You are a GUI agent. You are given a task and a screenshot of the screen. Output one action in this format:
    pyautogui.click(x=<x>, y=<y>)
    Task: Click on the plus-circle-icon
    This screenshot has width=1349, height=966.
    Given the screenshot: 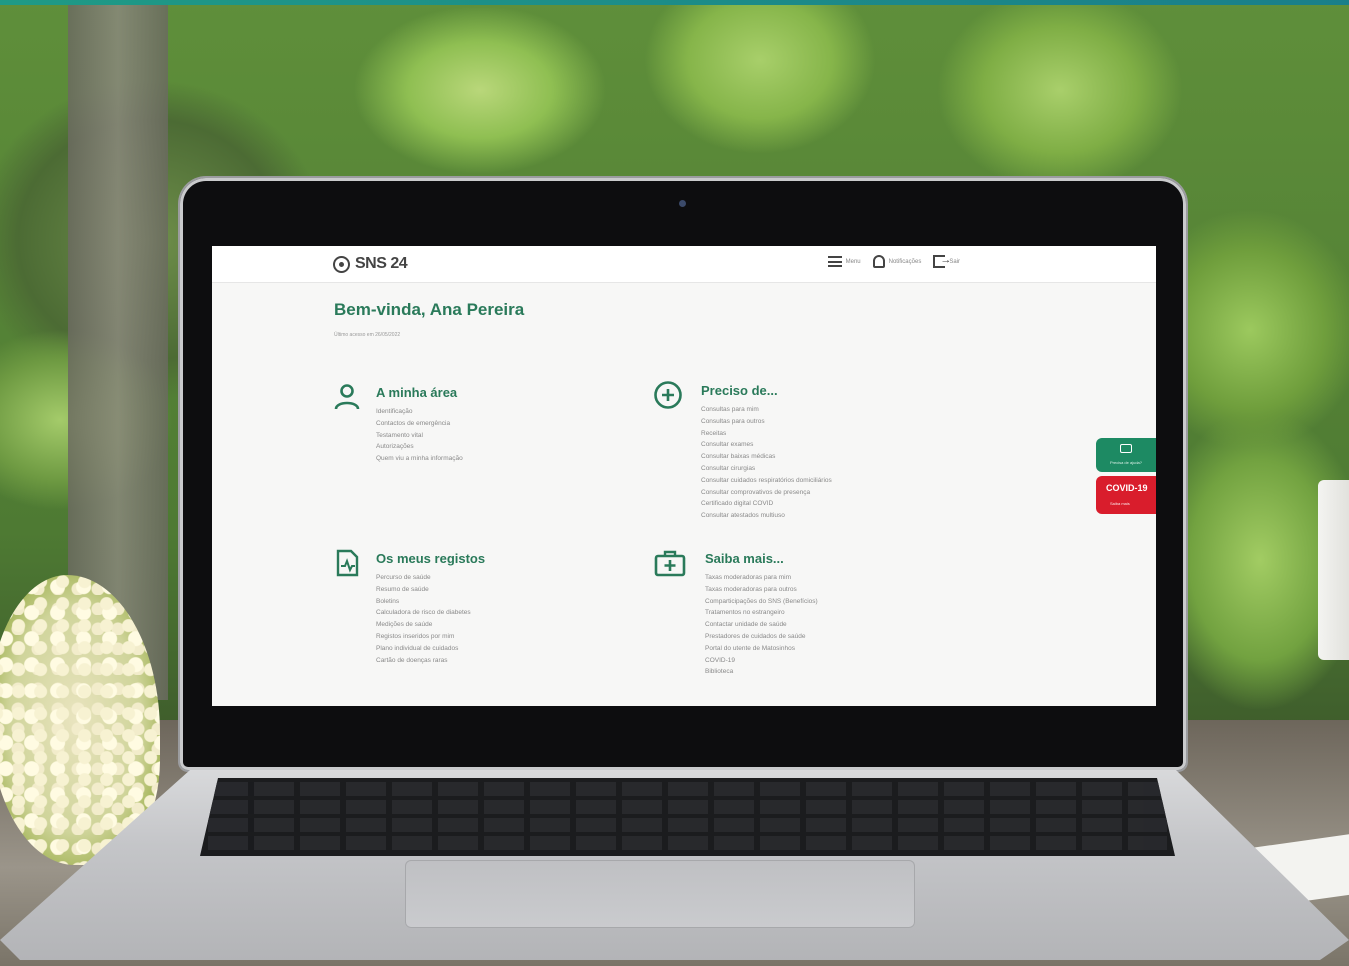 What is the action you would take?
    pyautogui.click(x=668, y=395)
    